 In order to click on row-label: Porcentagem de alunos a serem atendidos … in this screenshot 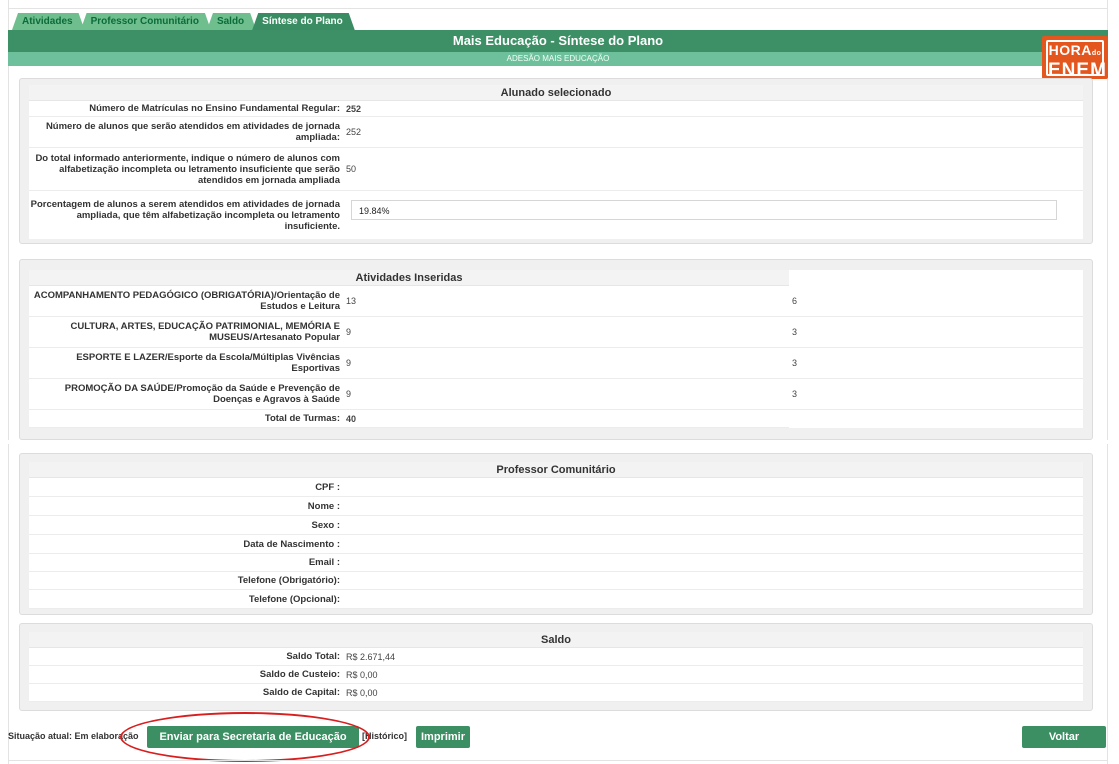, I will do `click(185, 215)`.